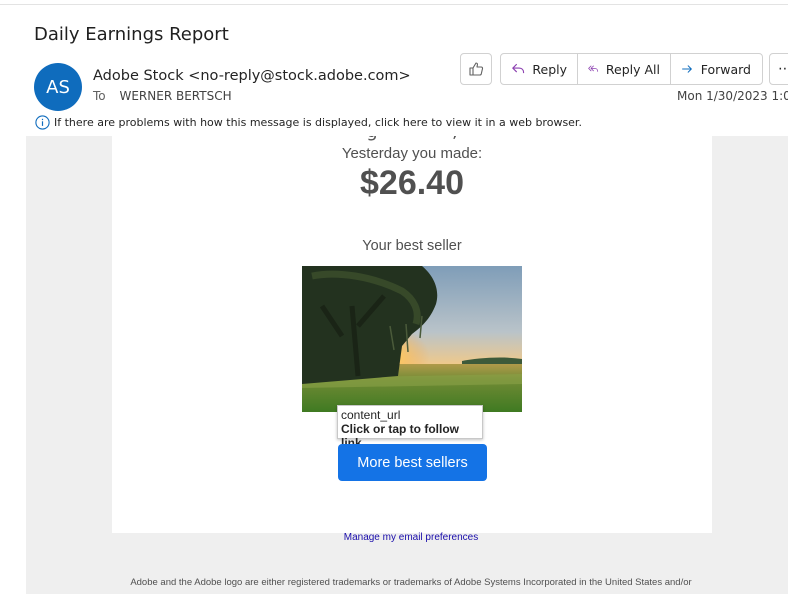 This screenshot has width=788, height=594. I want to click on top-divider, so click(394, 4).